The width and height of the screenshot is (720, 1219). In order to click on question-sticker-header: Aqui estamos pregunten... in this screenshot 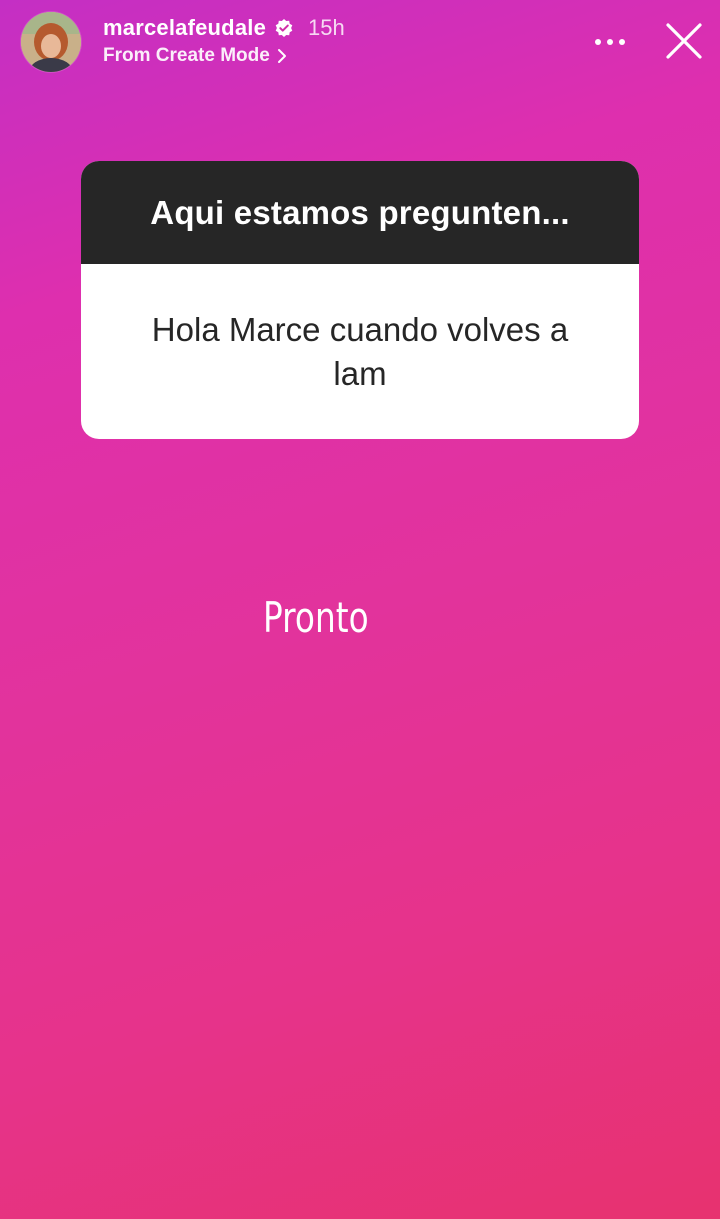, I will do `click(360, 212)`.